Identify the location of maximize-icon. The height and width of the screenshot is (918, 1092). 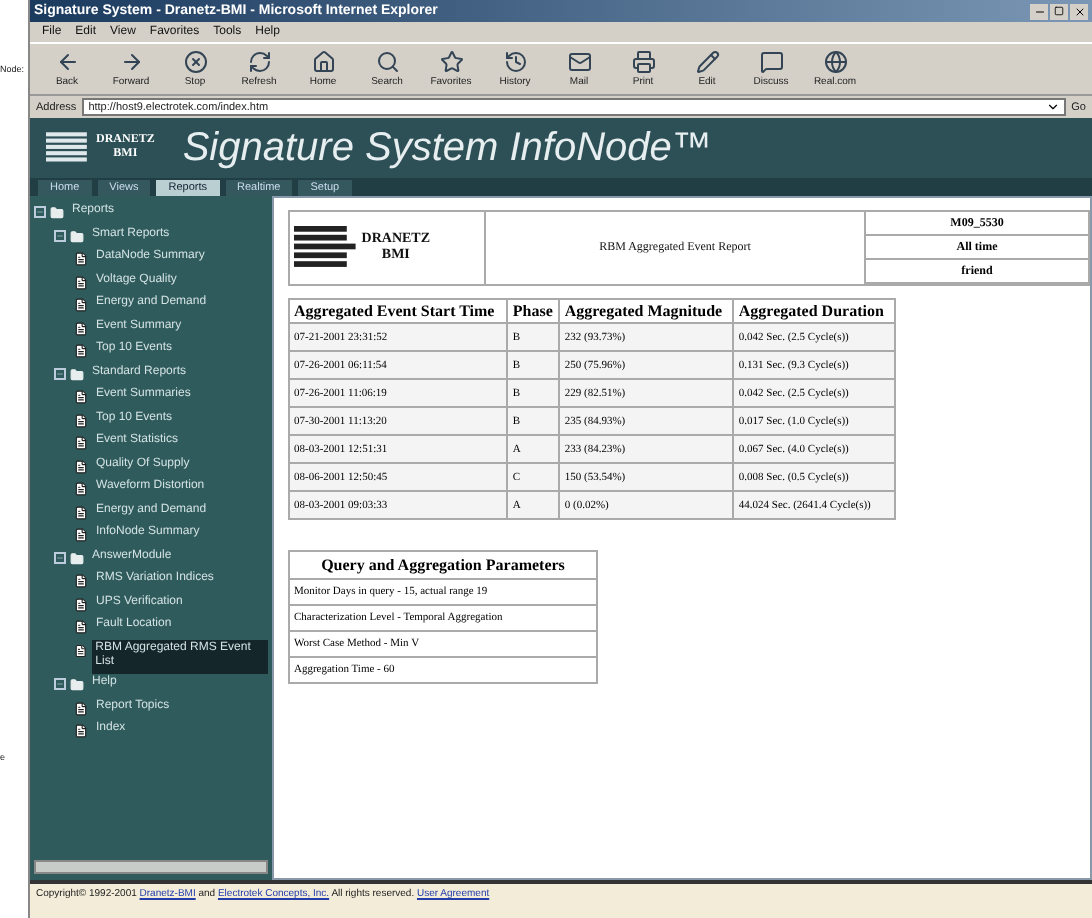
(1059, 11).